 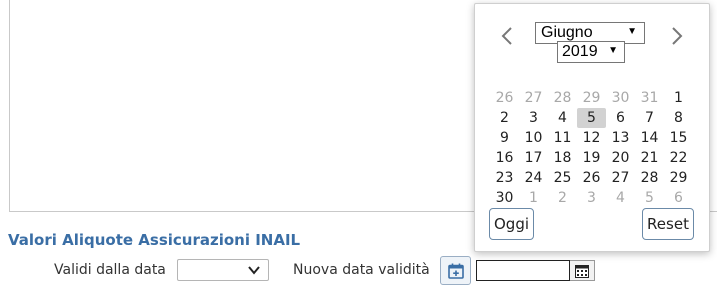 What do you see at coordinates (591, 158) in the screenshot?
I see `day-cell: 19` at bounding box center [591, 158].